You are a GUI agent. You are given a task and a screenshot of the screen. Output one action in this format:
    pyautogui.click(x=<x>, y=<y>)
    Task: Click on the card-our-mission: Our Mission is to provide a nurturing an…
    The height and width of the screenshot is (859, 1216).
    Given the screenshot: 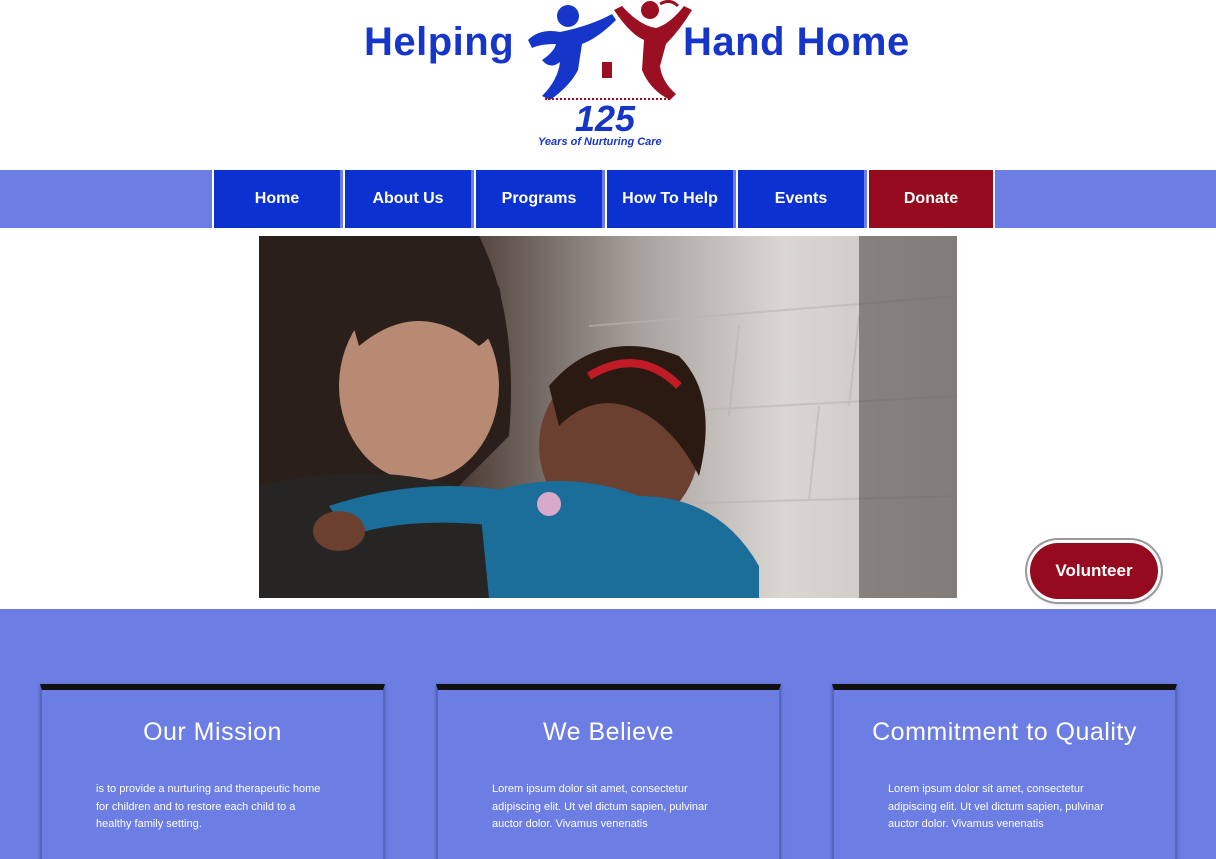 What is the action you would take?
    pyautogui.click(x=212, y=771)
    